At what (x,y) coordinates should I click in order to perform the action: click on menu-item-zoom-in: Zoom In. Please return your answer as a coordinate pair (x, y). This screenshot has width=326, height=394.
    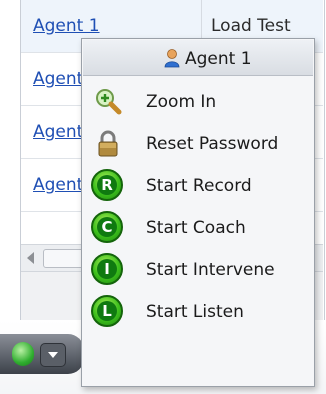
    Looking at the image, I should click on (198, 102).